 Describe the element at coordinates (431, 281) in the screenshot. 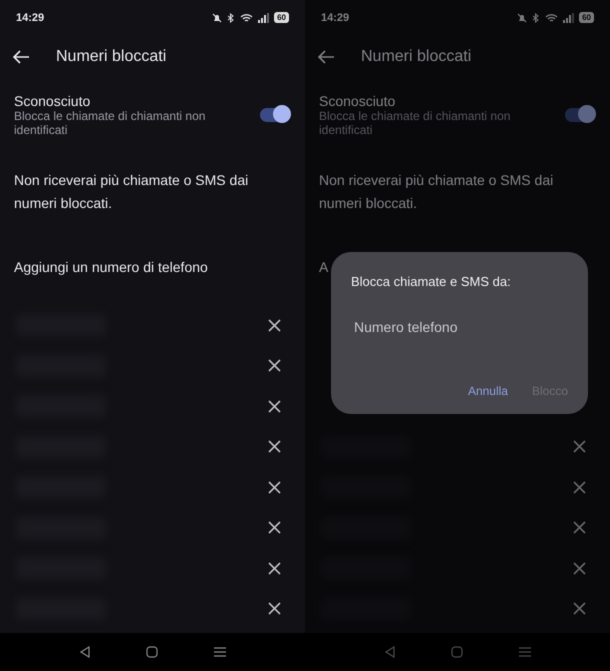

I see `dialog-title: Blocca chiamate e SMS da:` at that location.